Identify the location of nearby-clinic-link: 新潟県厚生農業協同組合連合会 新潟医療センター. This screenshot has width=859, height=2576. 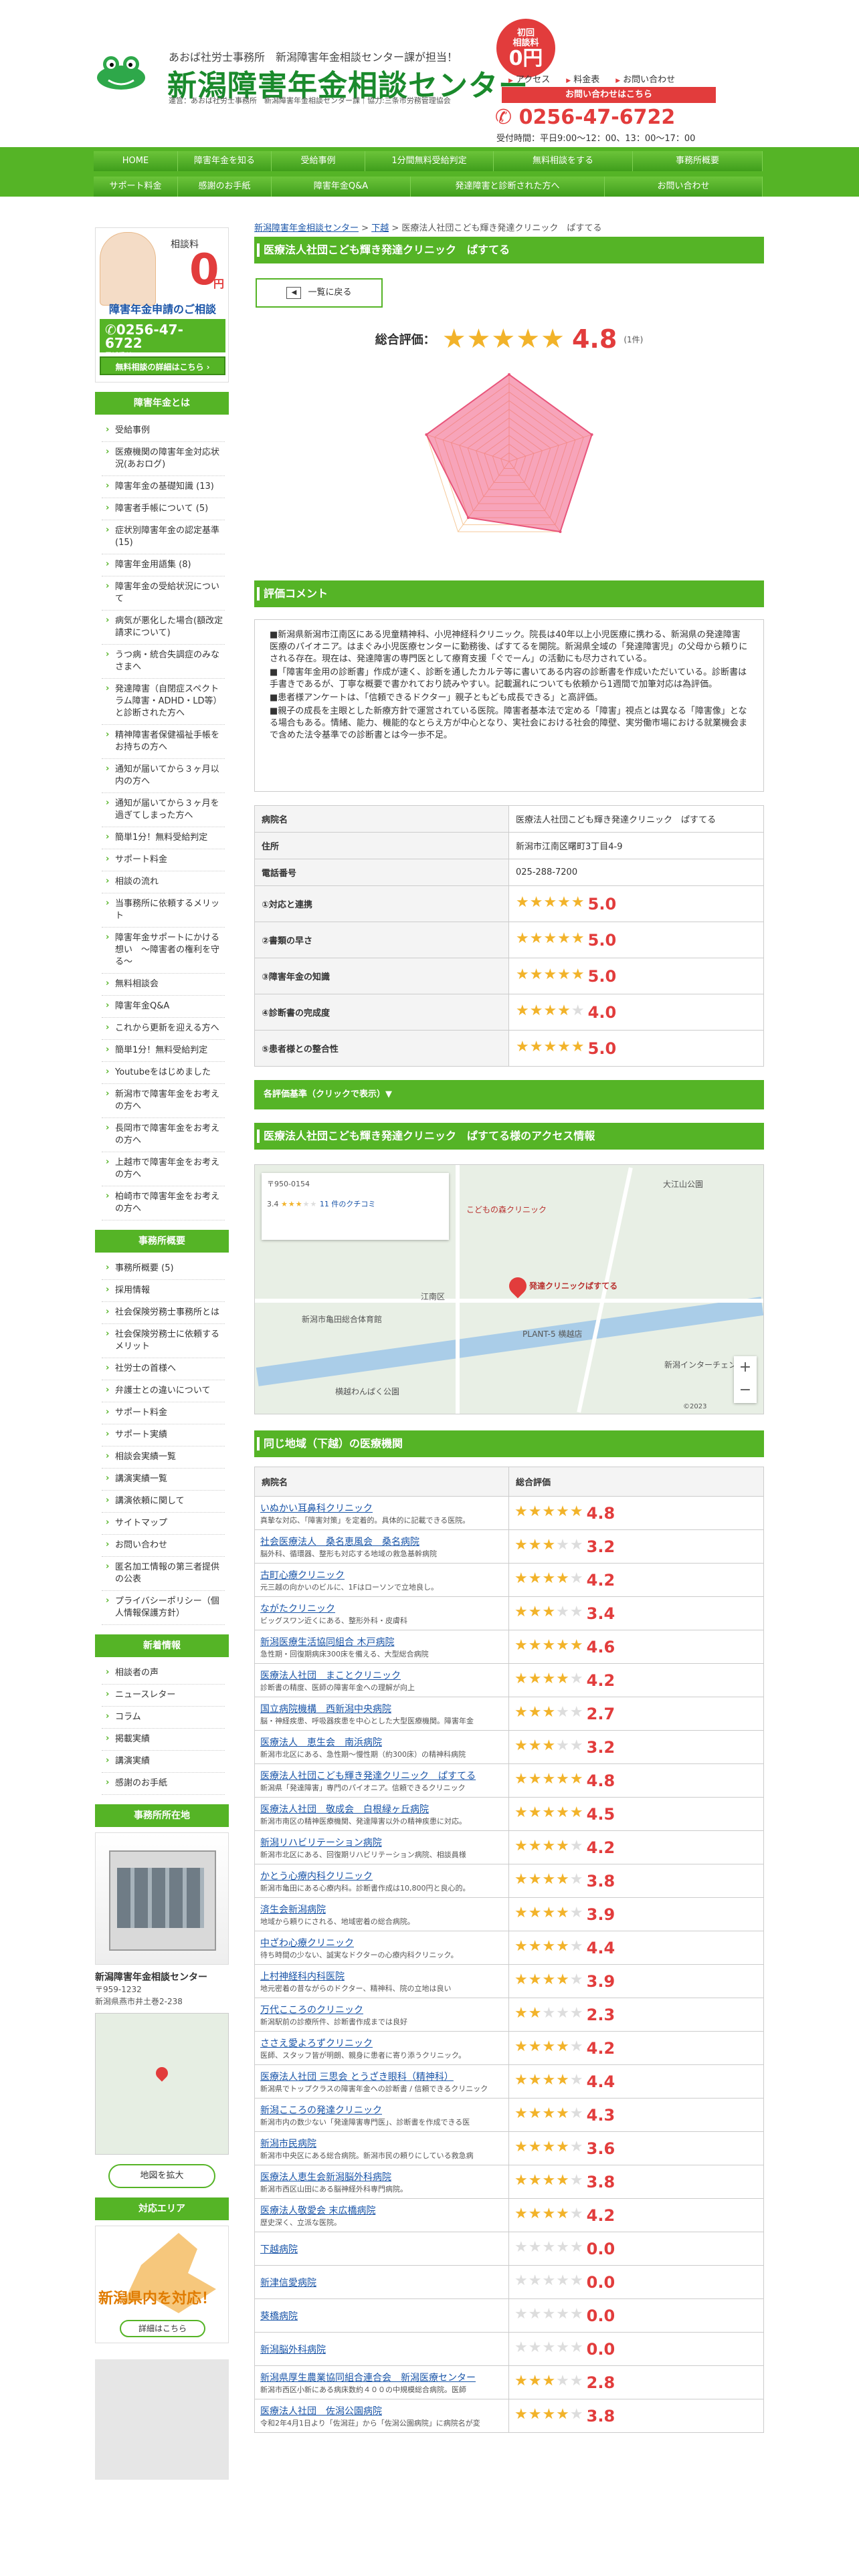
(368, 2378).